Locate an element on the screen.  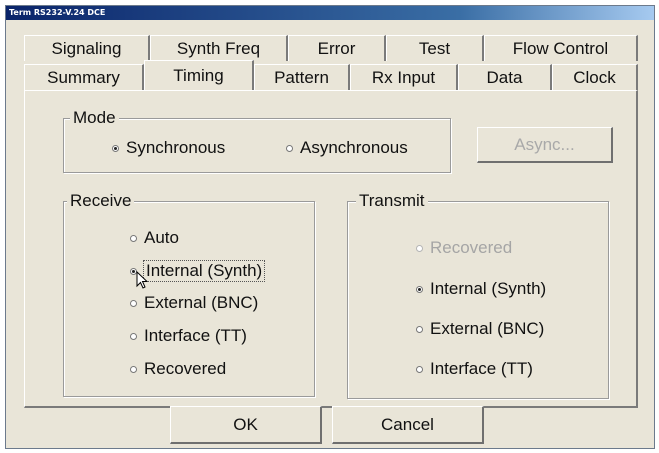
tab-signaling: Signaling is located at coordinates (87, 48).